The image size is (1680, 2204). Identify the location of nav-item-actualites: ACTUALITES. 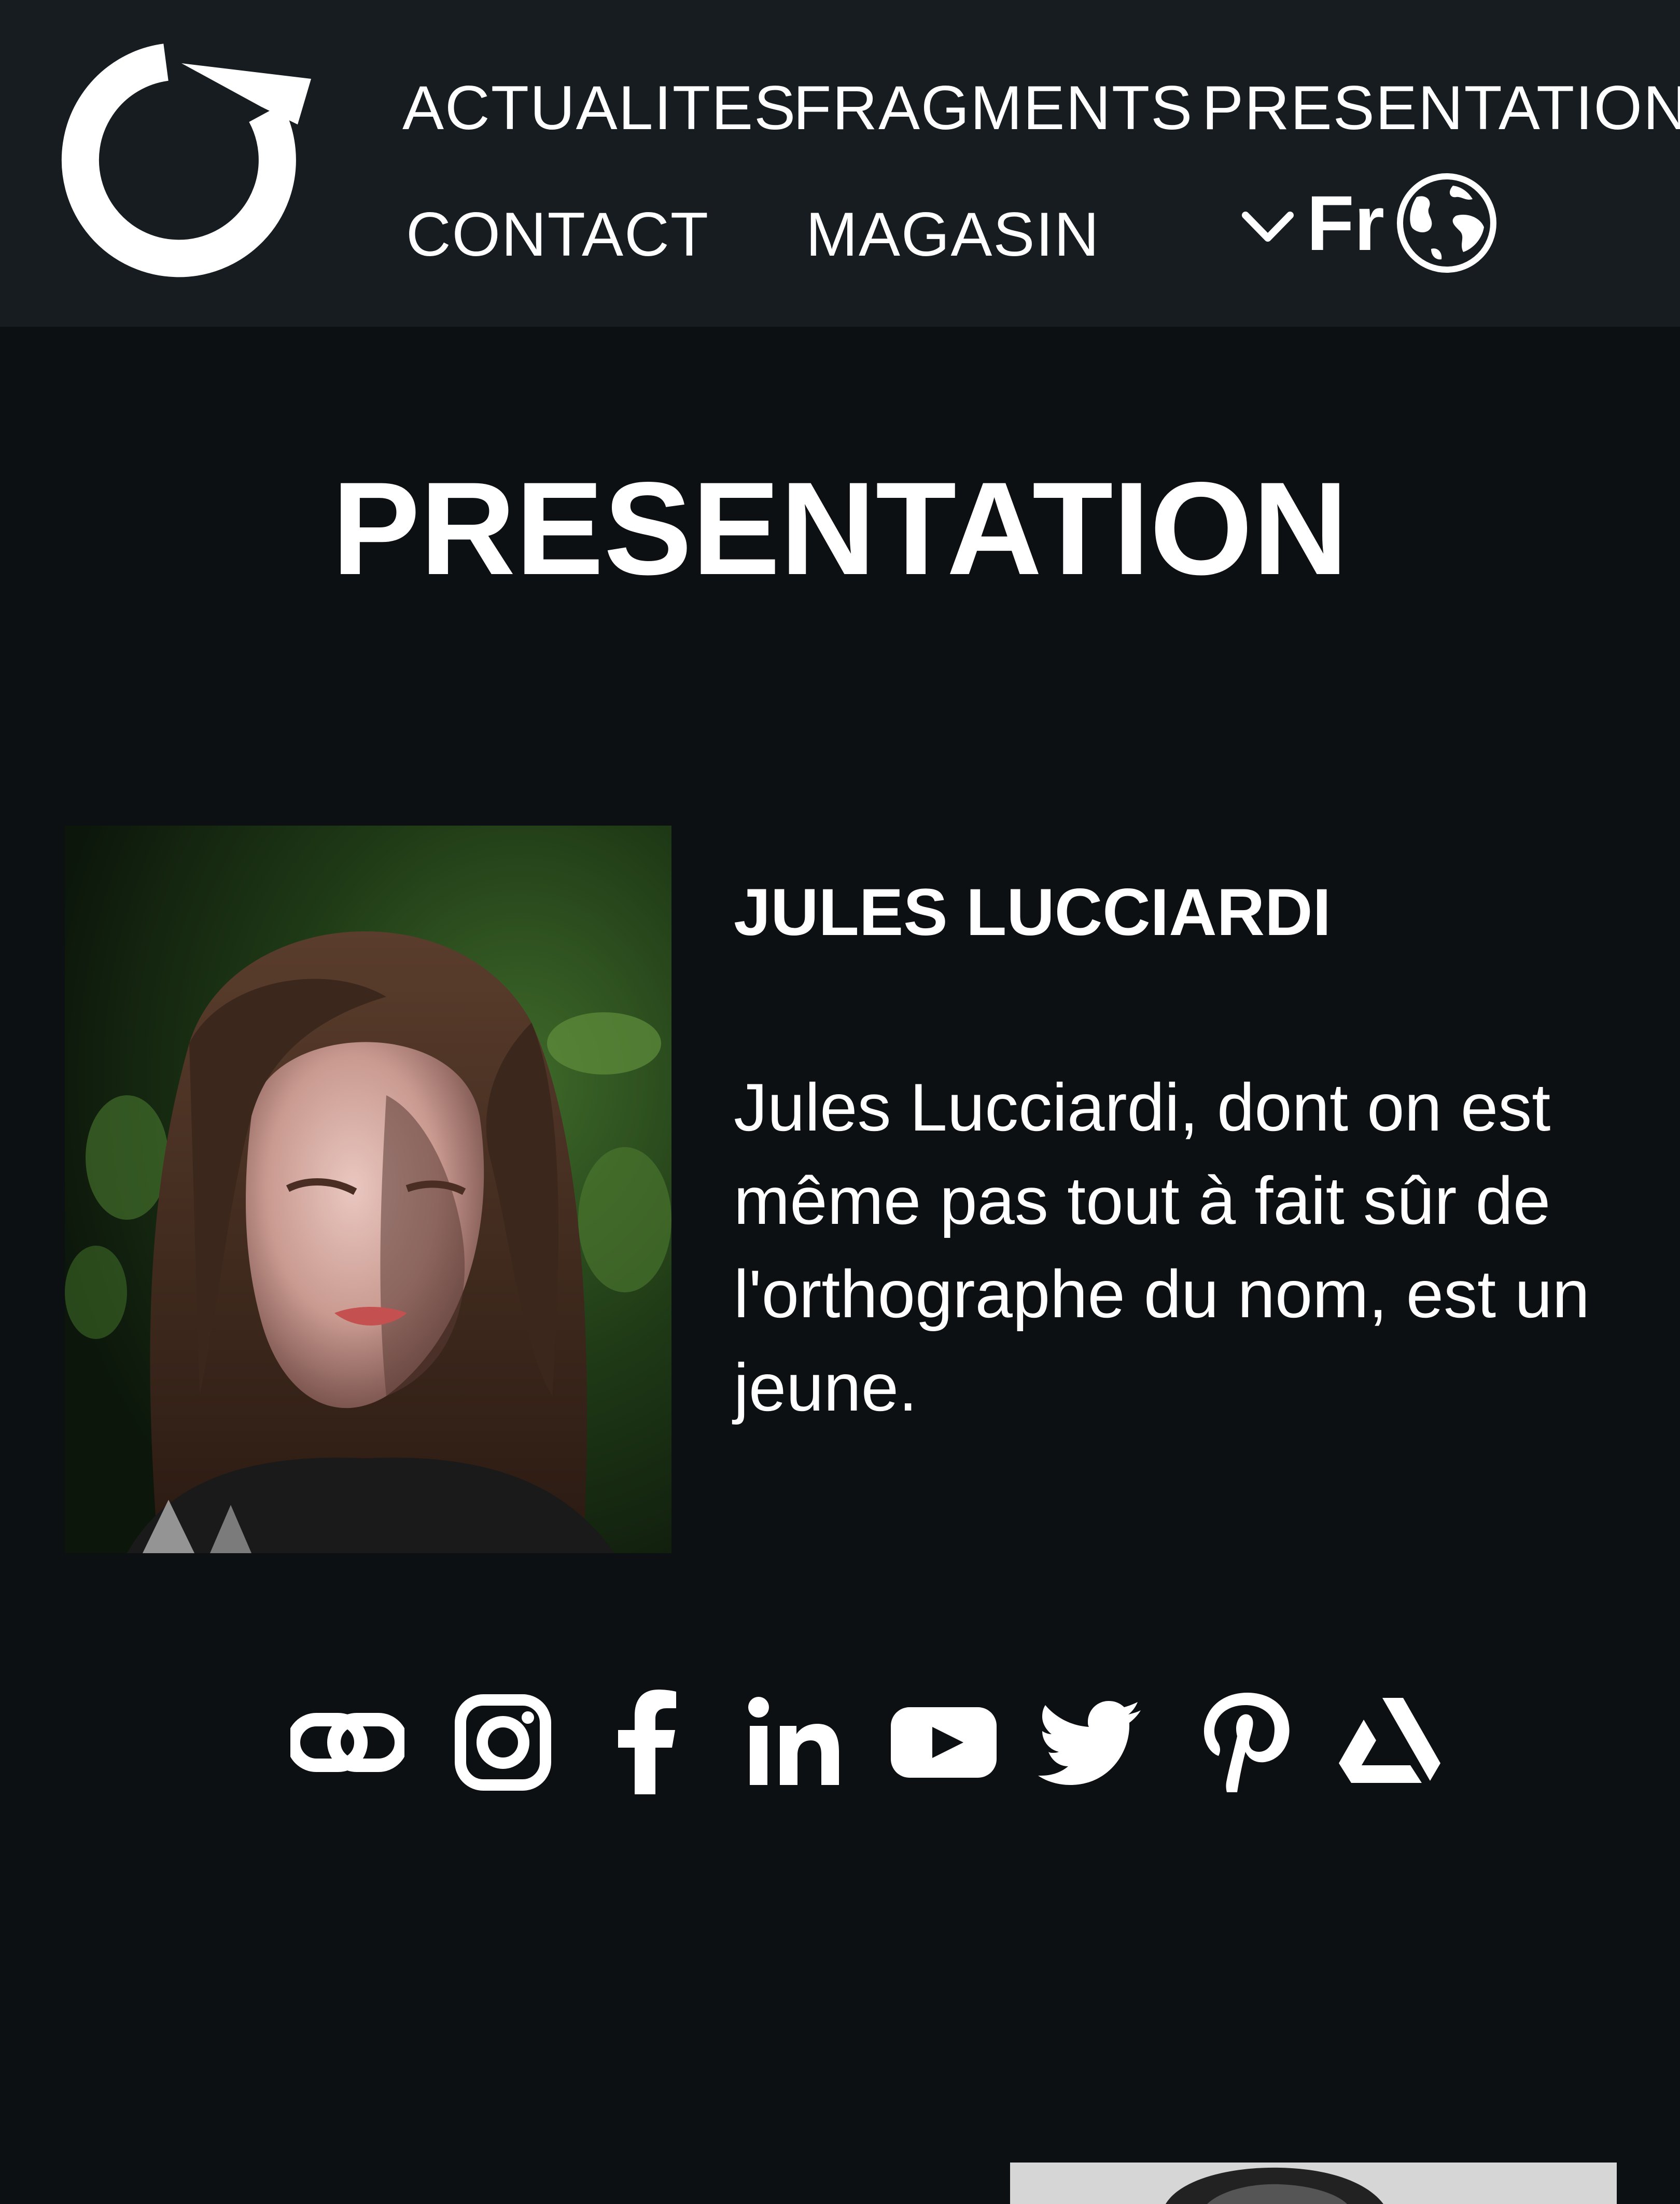
(599, 108).